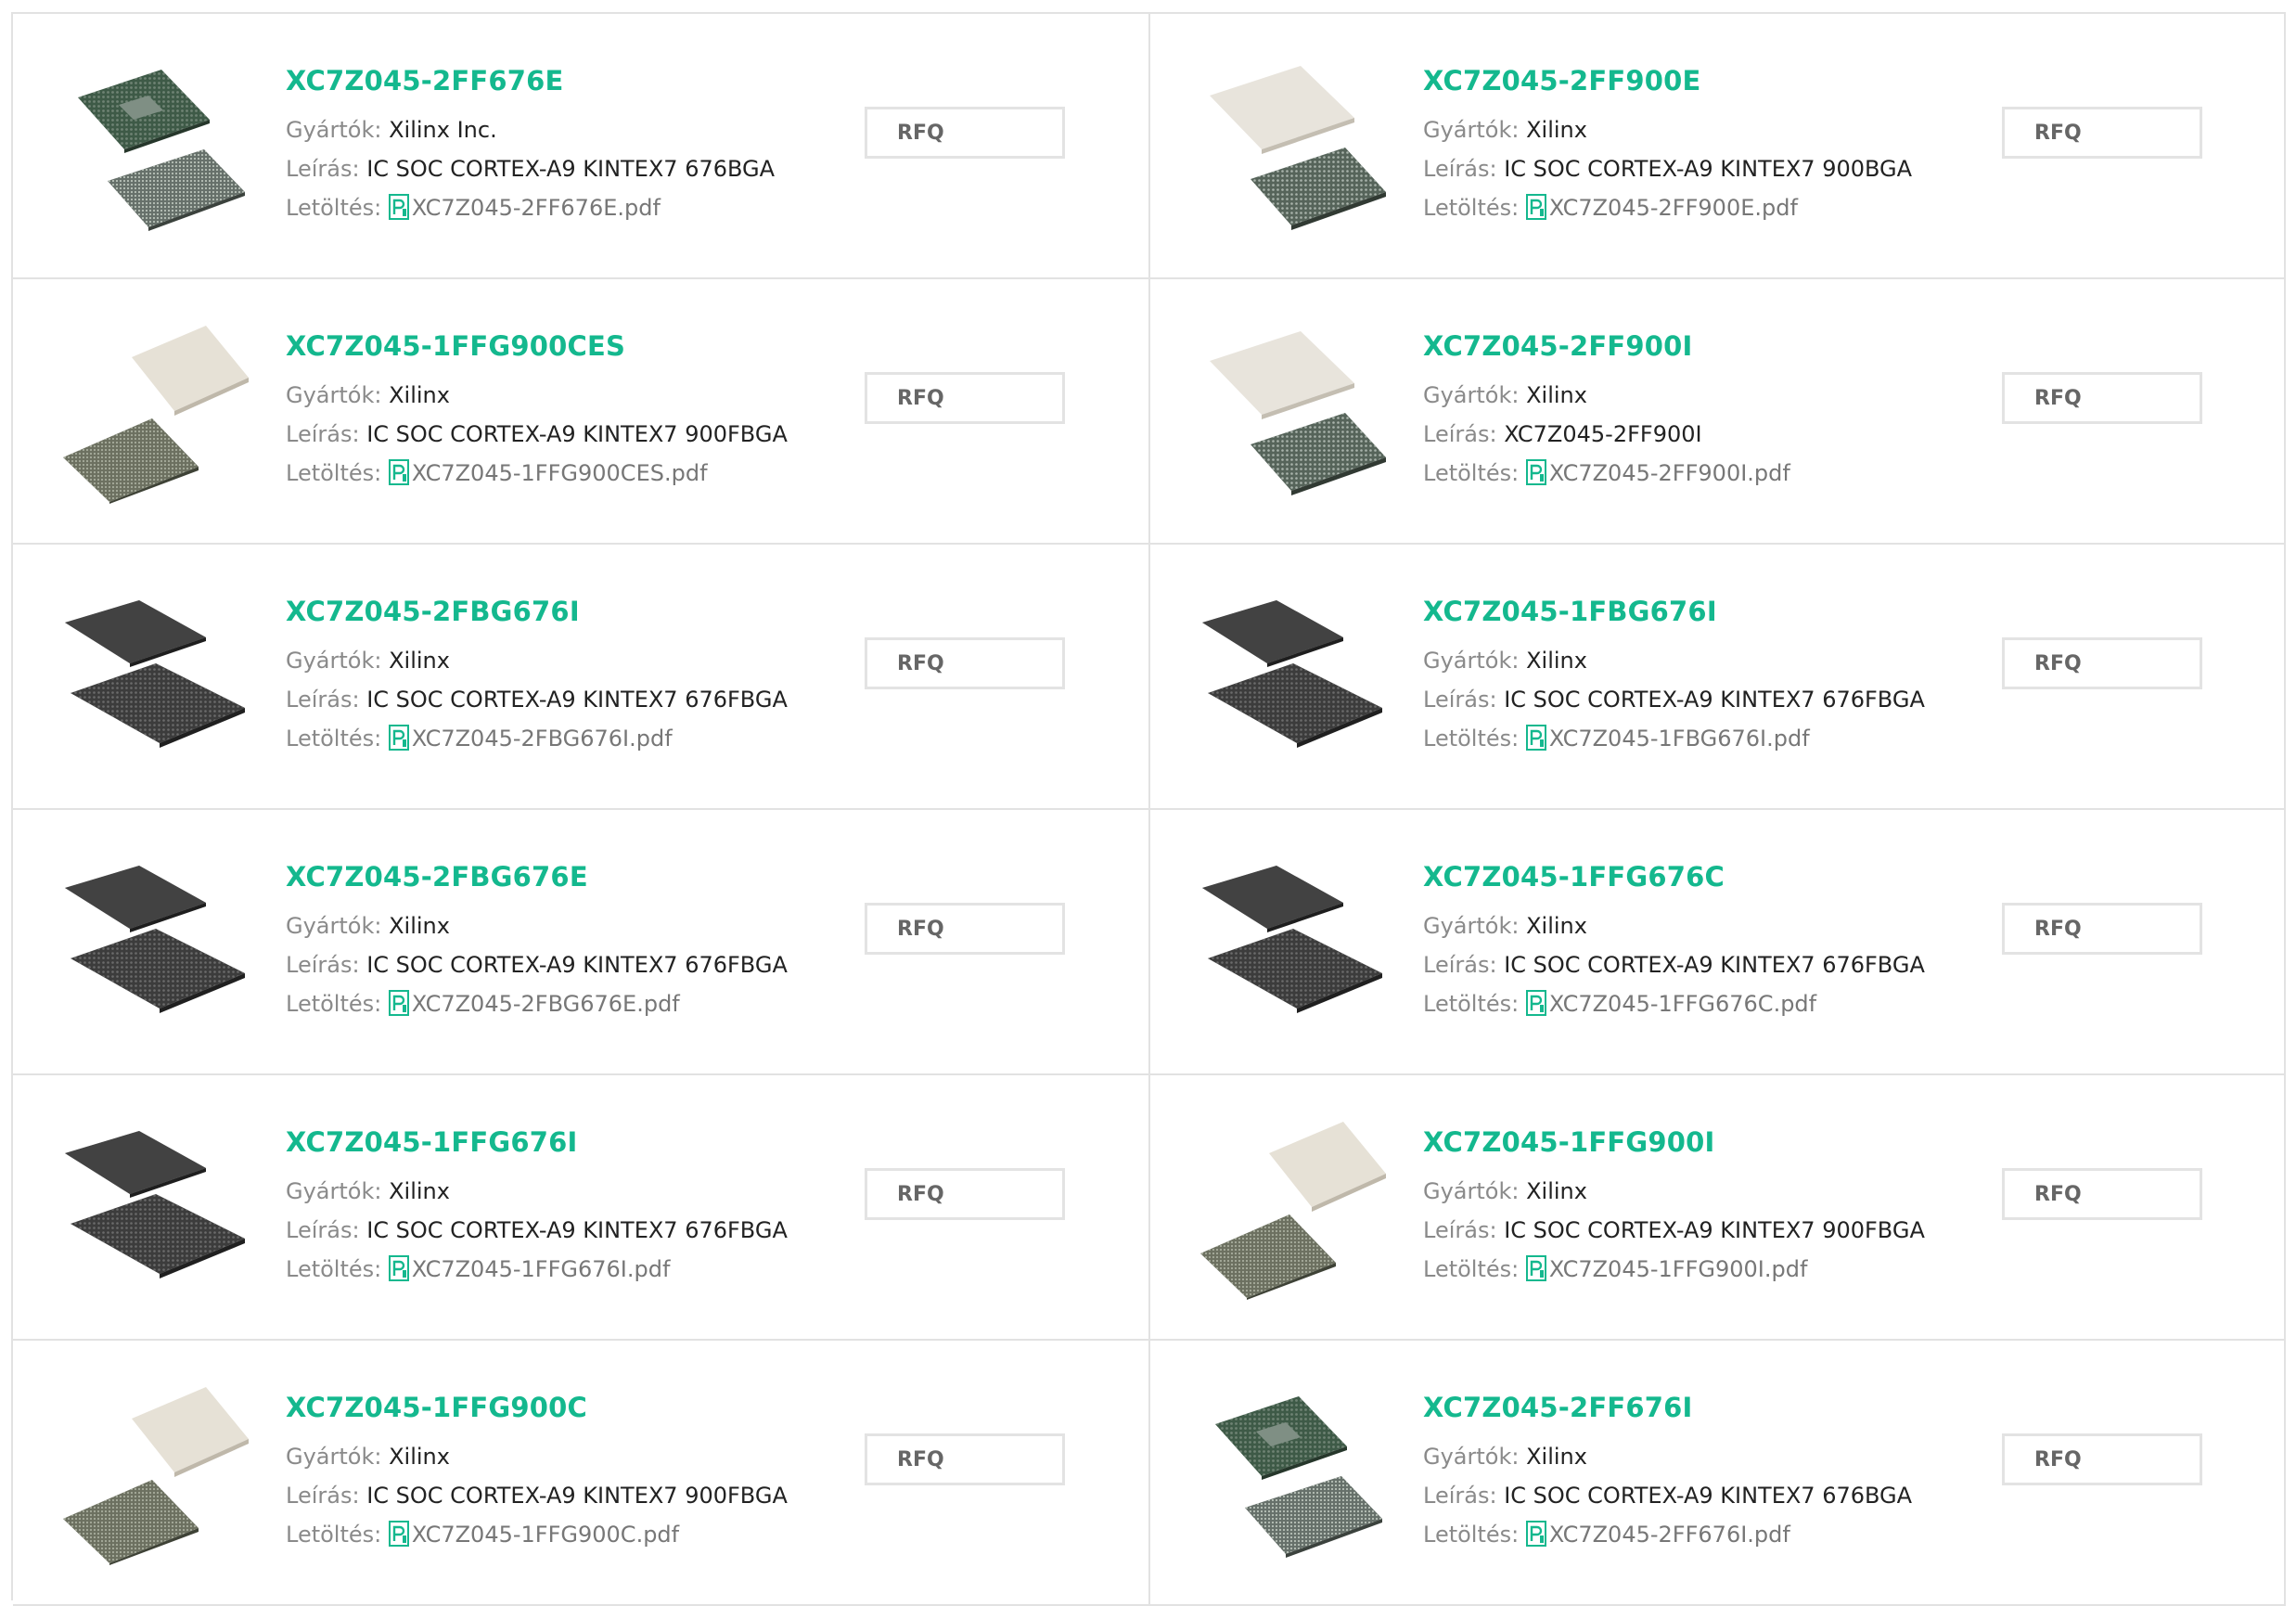 The image size is (2296, 1606). I want to click on product-title-link: XC7Z045-1FFG900I, so click(1710, 1143).